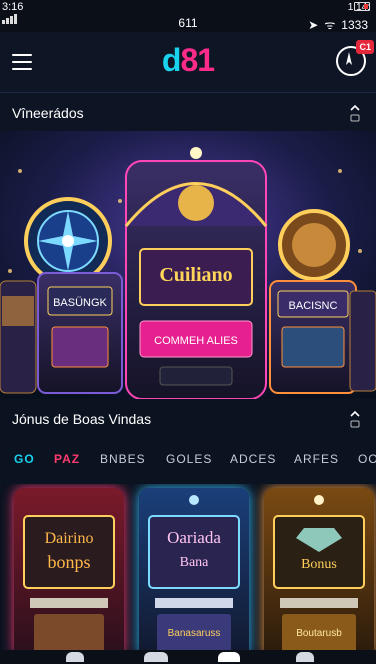 The width and height of the screenshot is (376, 664). What do you see at coordinates (365, 47) in the screenshot?
I see `notification-badge: C1` at bounding box center [365, 47].